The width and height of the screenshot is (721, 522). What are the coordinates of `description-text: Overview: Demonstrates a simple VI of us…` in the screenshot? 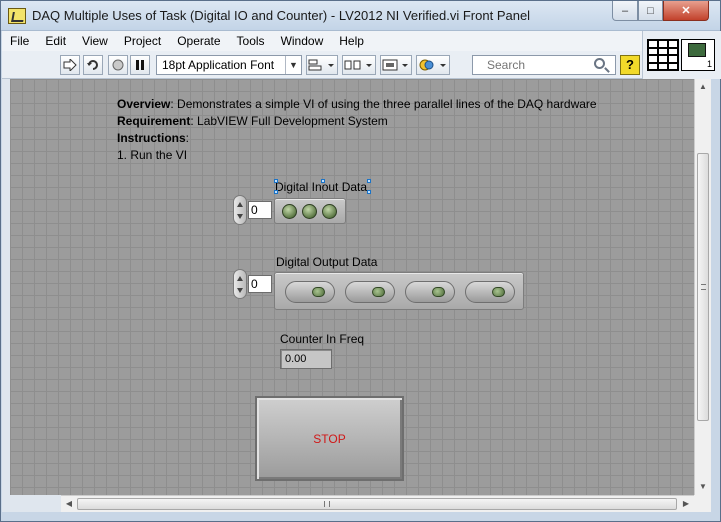 It's located at (357, 130).